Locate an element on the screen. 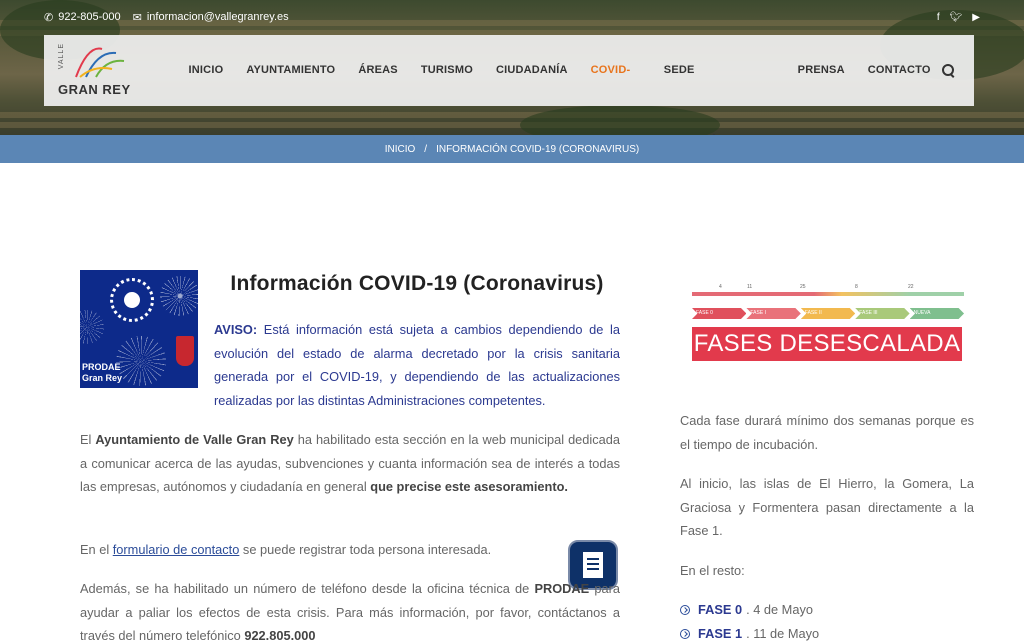 The image size is (1024, 644). graphic-phase: FASE 0 is located at coordinates (719, 313).